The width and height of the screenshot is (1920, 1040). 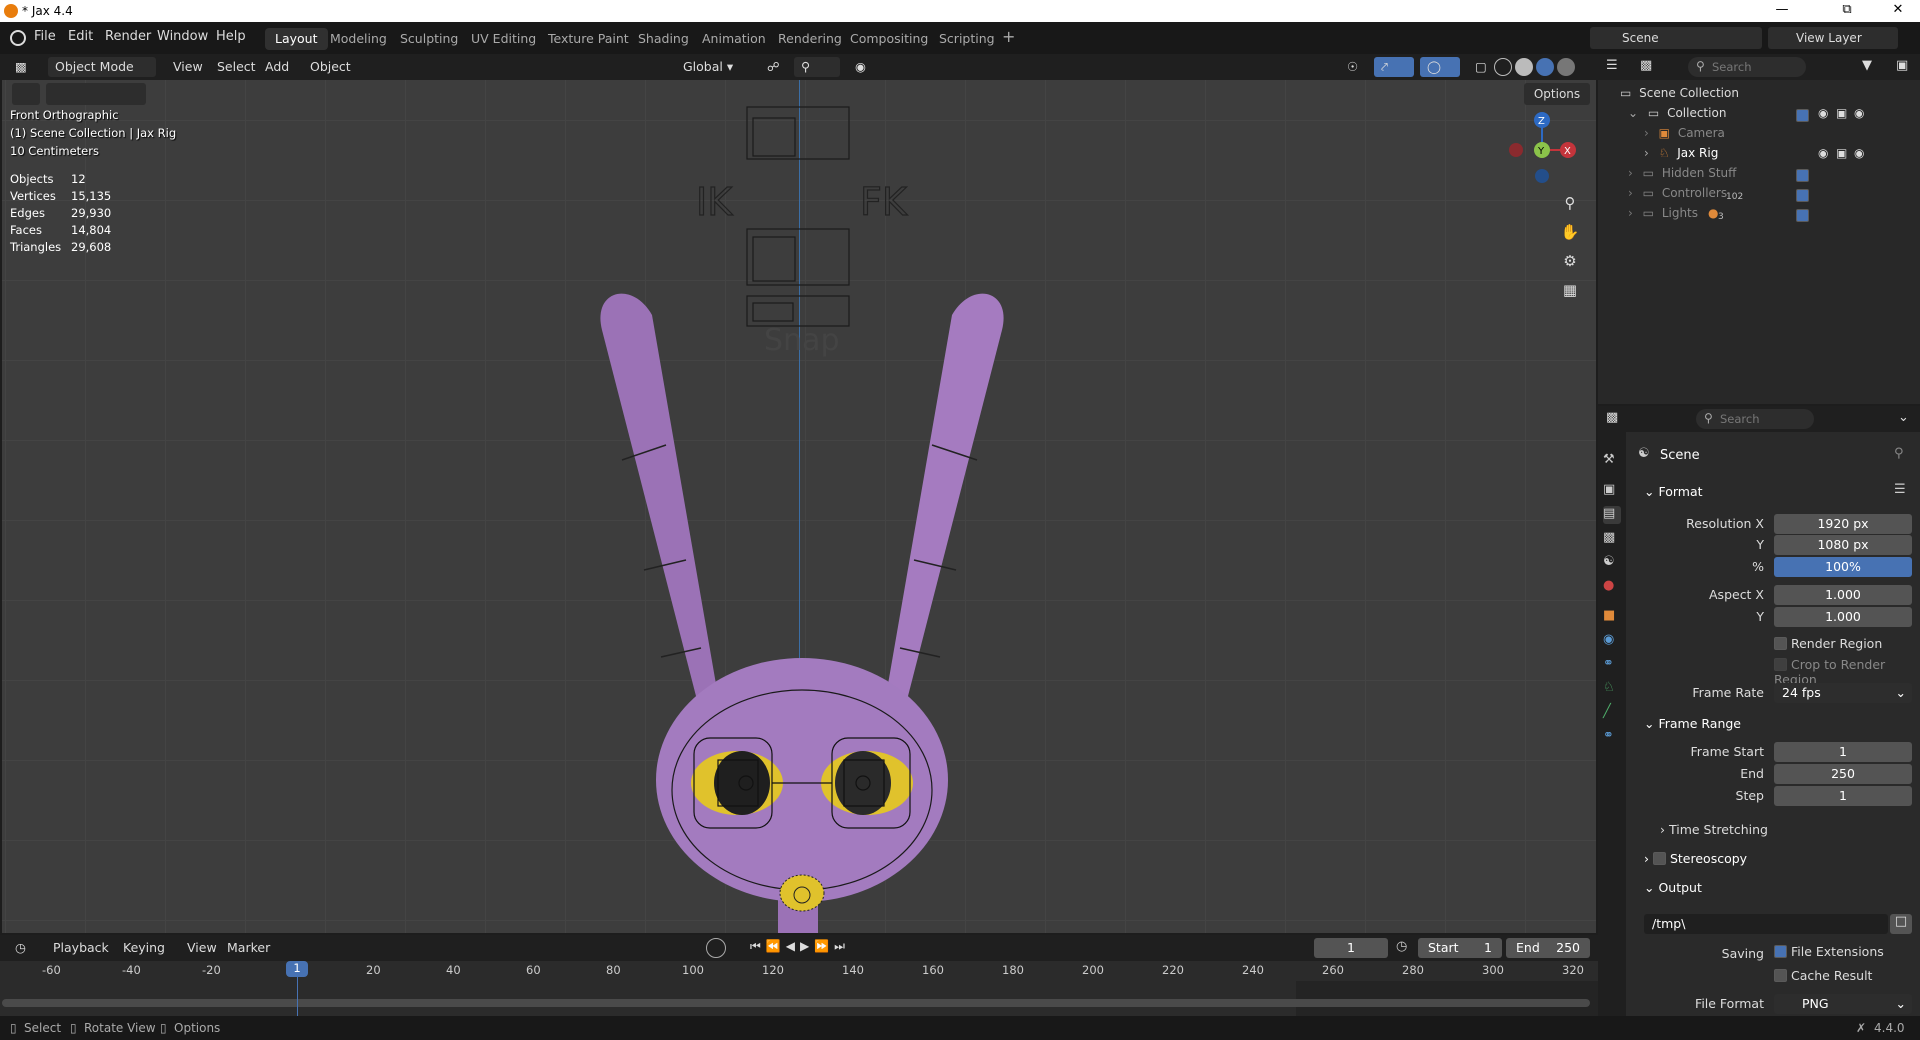 I want to click on outliner-item-jax-rig: › ♘ Jax Rig ◉ ▣ ◉, so click(x=1779, y=156).